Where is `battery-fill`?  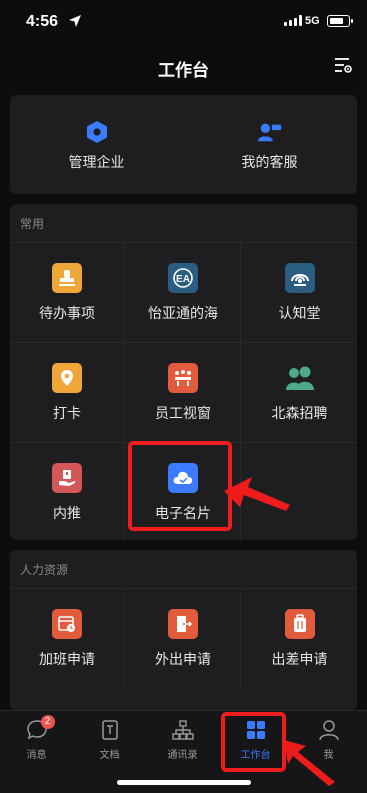 battery-fill is located at coordinates (336, 20).